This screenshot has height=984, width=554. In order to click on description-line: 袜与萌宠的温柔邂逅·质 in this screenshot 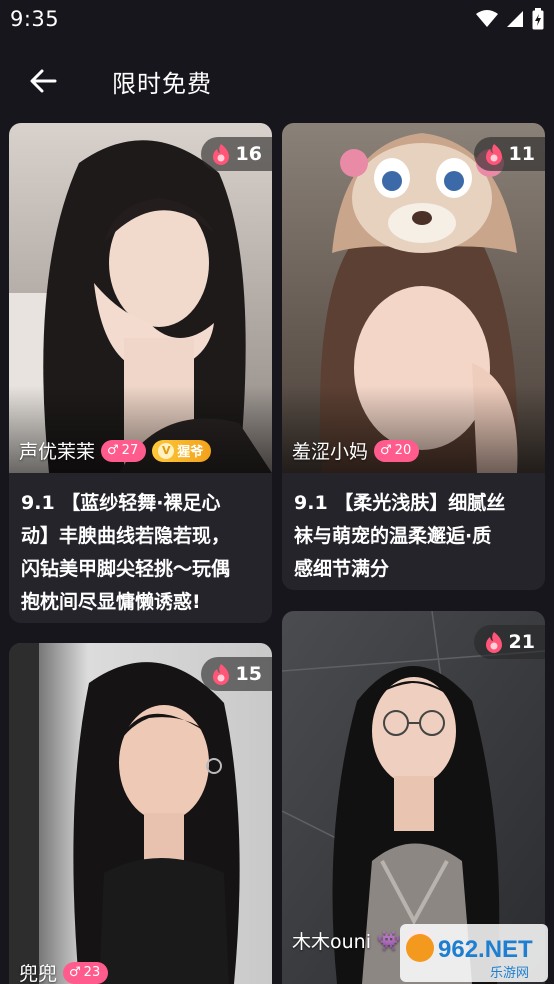, I will do `click(393, 536)`.